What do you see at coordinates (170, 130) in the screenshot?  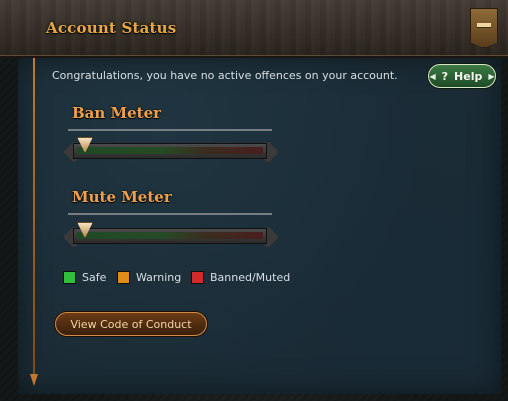 I see `ban-meter-underline` at bounding box center [170, 130].